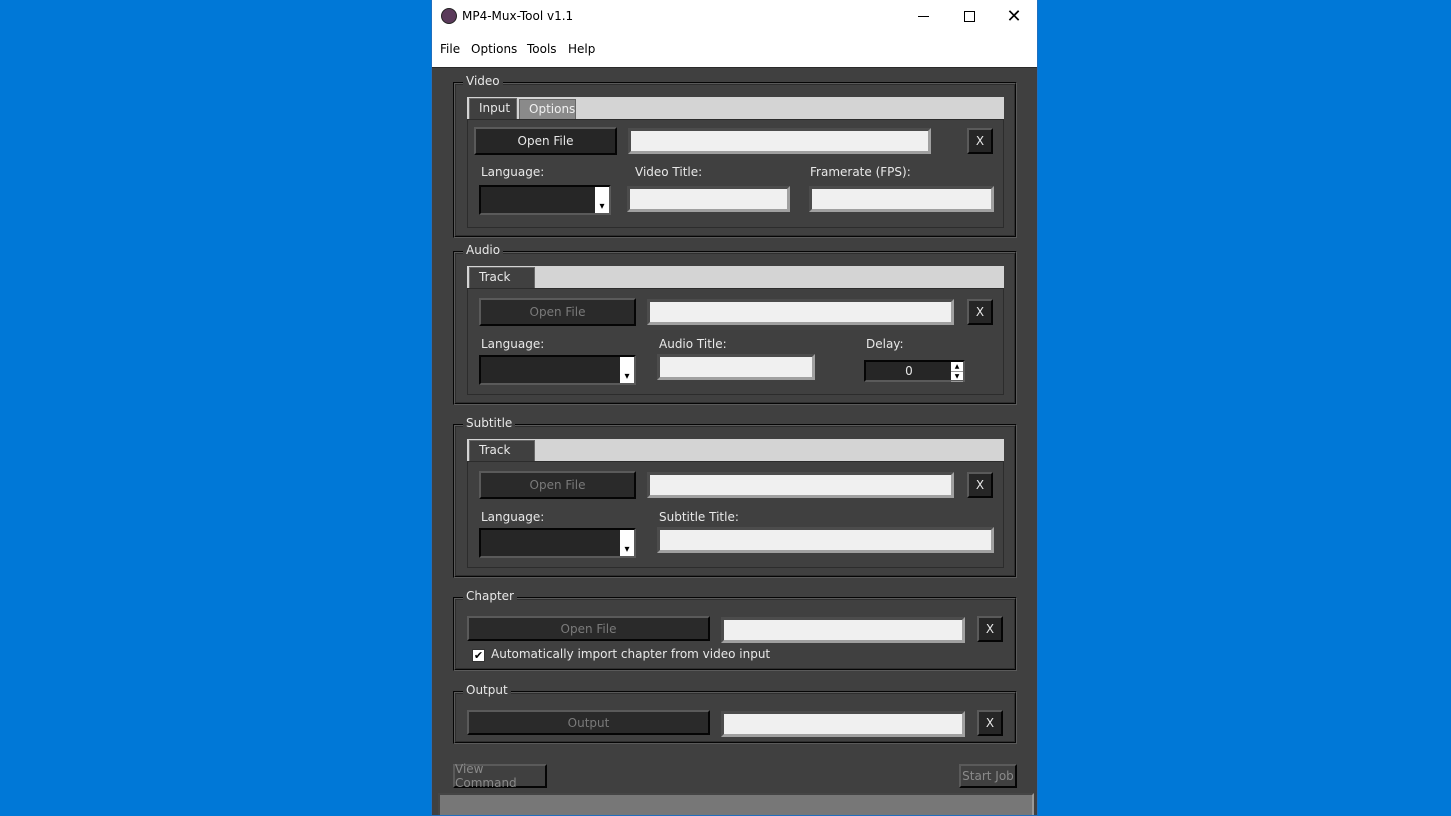 This screenshot has width=1451, height=816. What do you see at coordinates (449, 16) in the screenshot?
I see `app-icon` at bounding box center [449, 16].